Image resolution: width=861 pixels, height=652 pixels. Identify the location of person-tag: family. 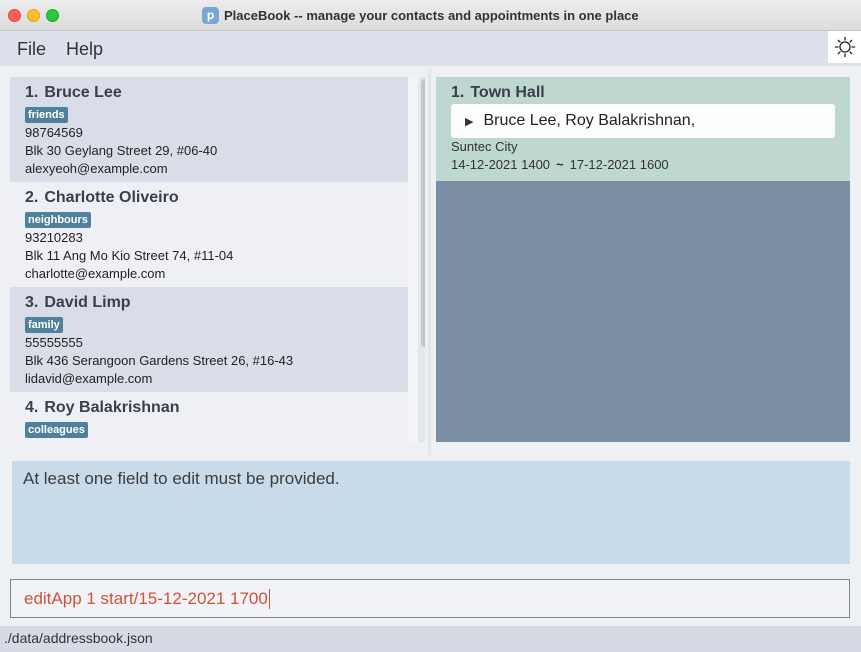
(44, 325).